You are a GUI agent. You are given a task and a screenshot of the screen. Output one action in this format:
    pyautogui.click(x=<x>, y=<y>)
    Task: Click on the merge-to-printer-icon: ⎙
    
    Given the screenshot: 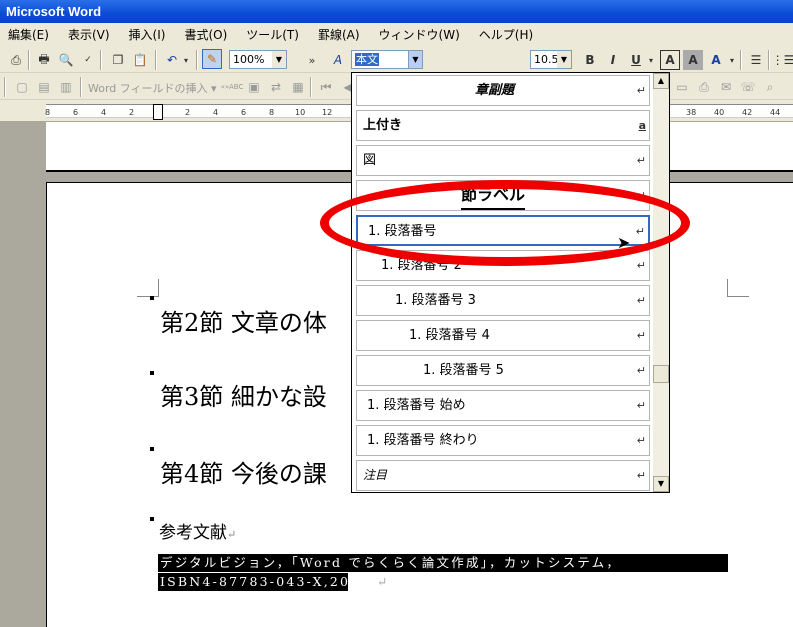 What is the action you would take?
    pyautogui.click(x=704, y=87)
    